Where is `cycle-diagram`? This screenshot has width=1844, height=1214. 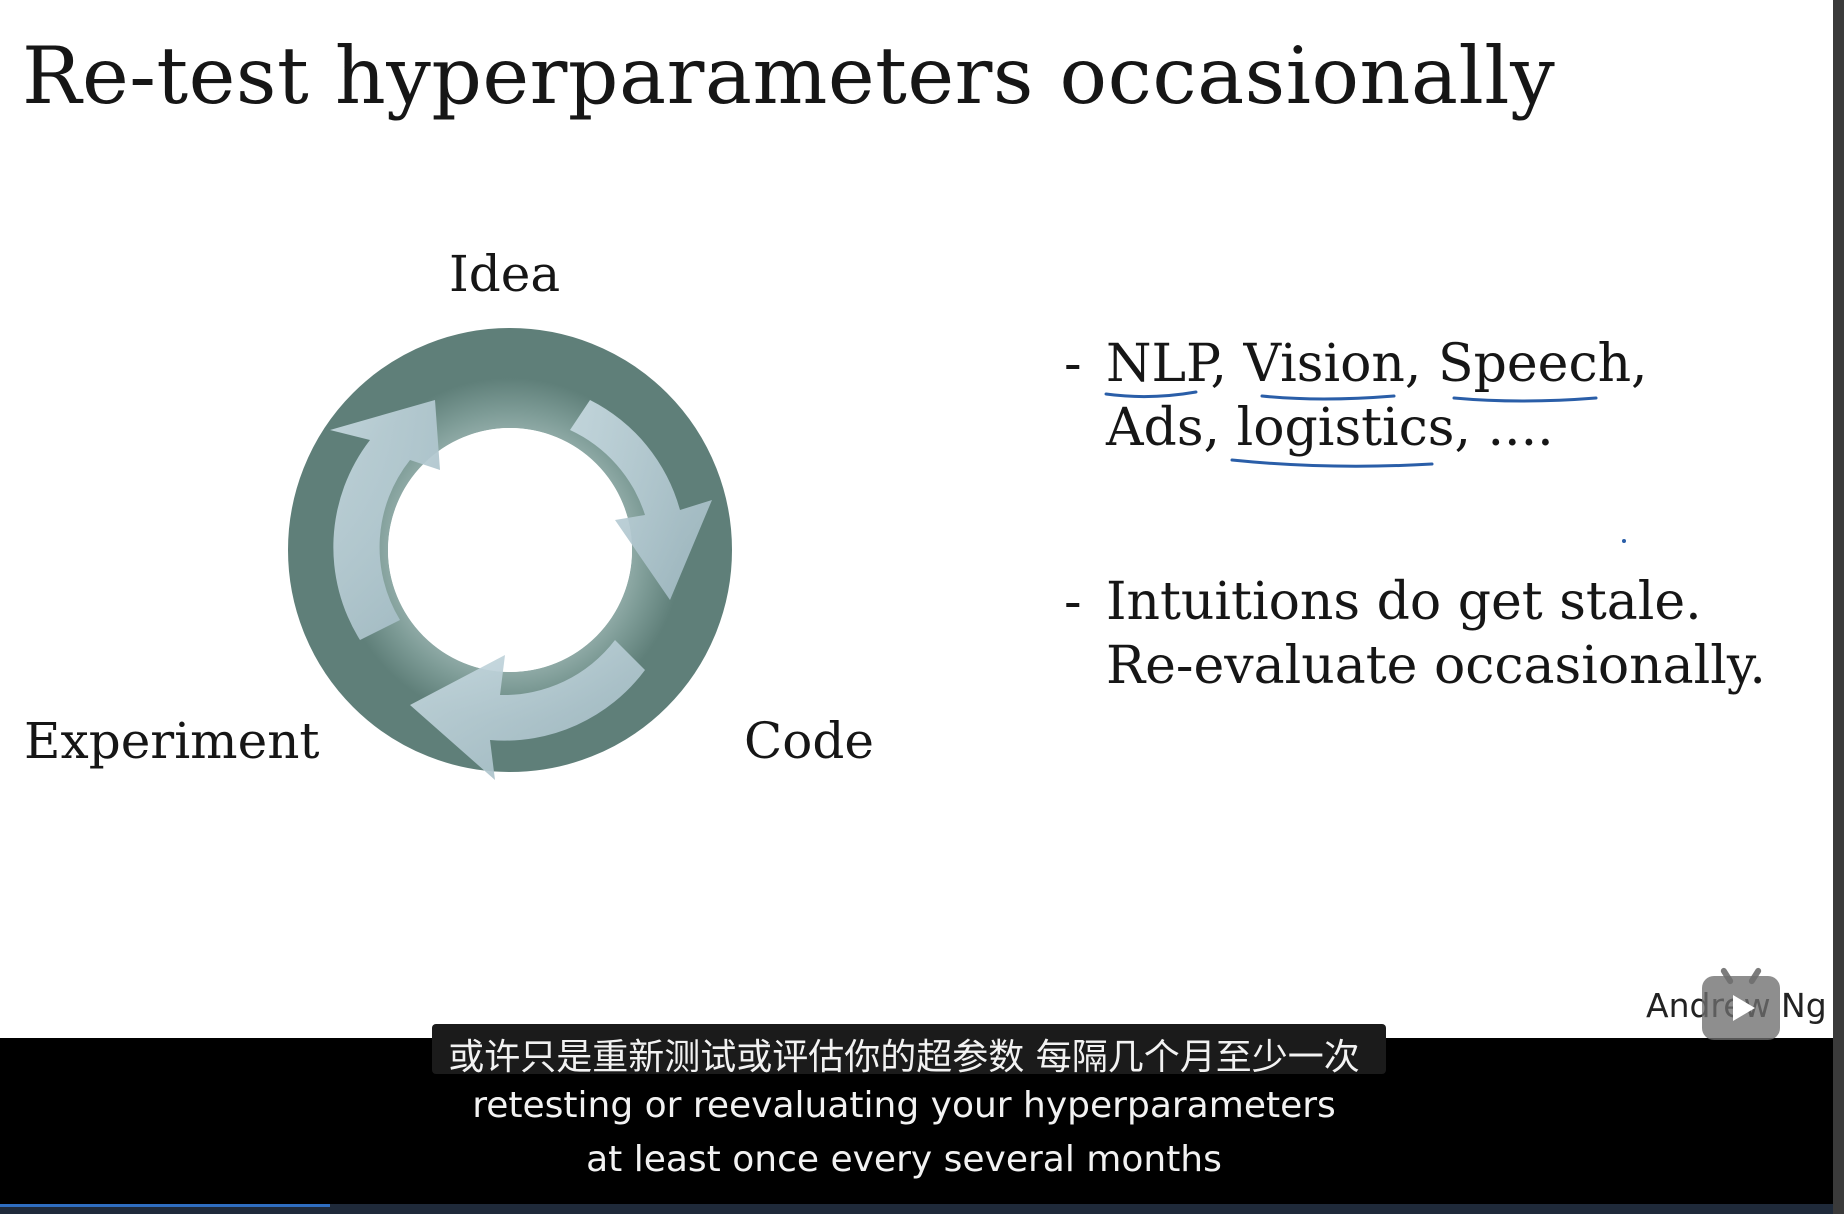 cycle-diagram is located at coordinates (510, 554).